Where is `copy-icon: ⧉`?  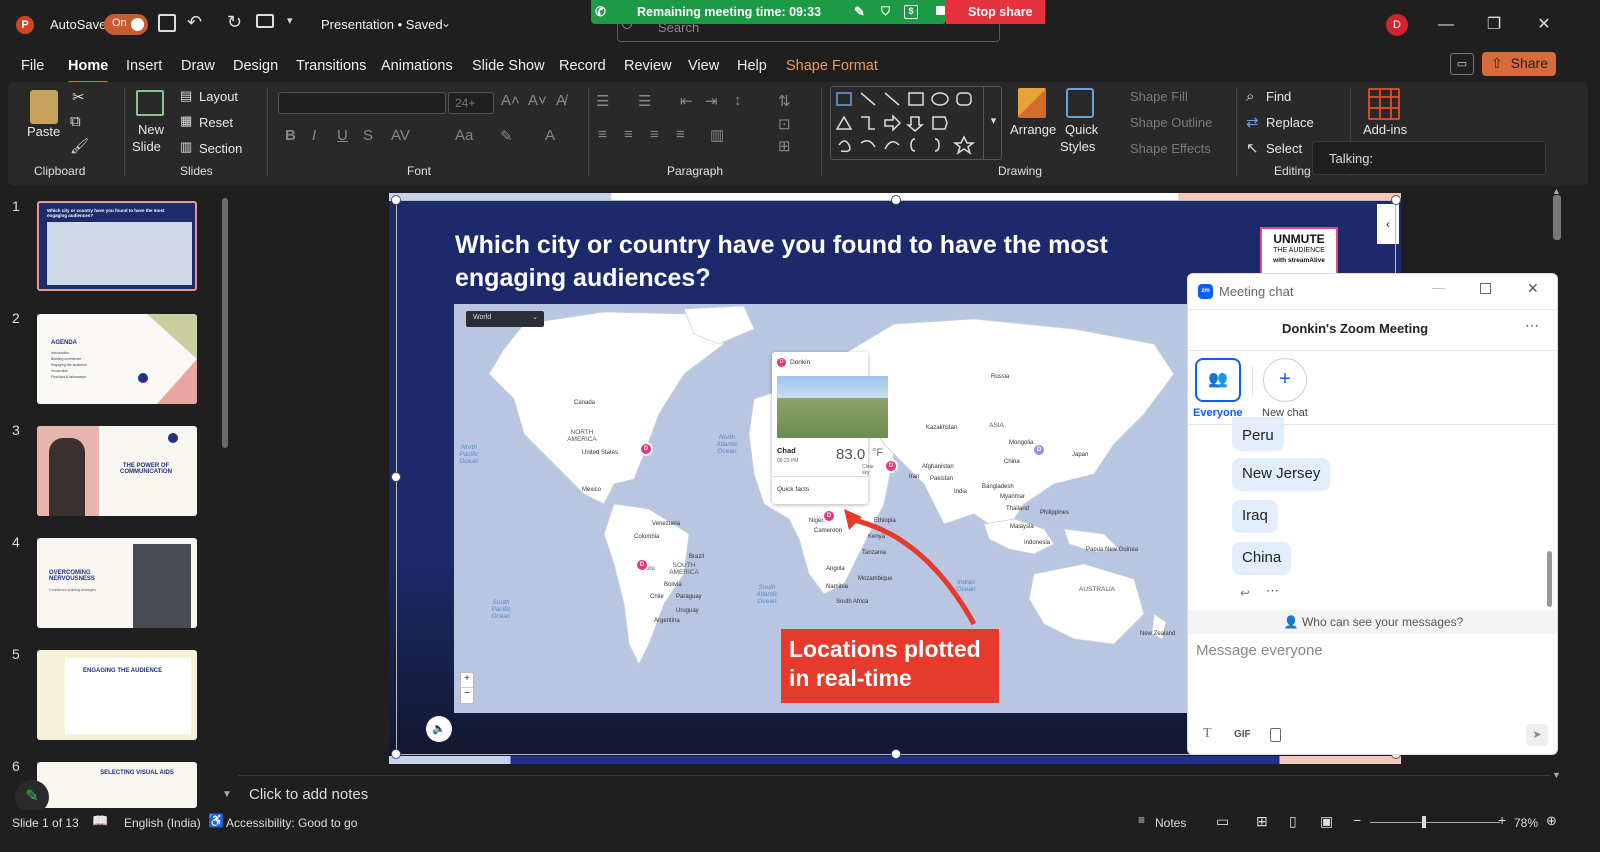 copy-icon: ⧉ is located at coordinates (75, 121).